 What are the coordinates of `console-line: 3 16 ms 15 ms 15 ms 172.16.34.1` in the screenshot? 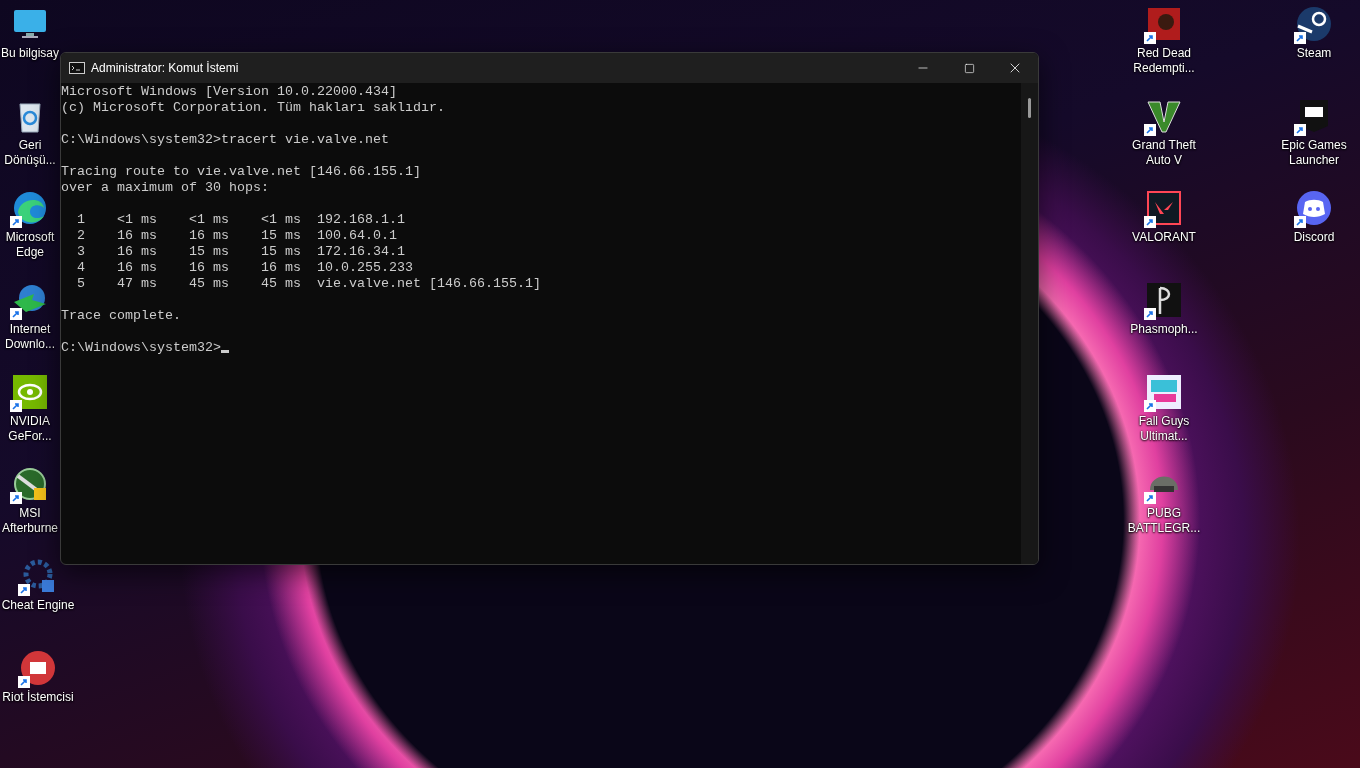 It's located at (241, 252).